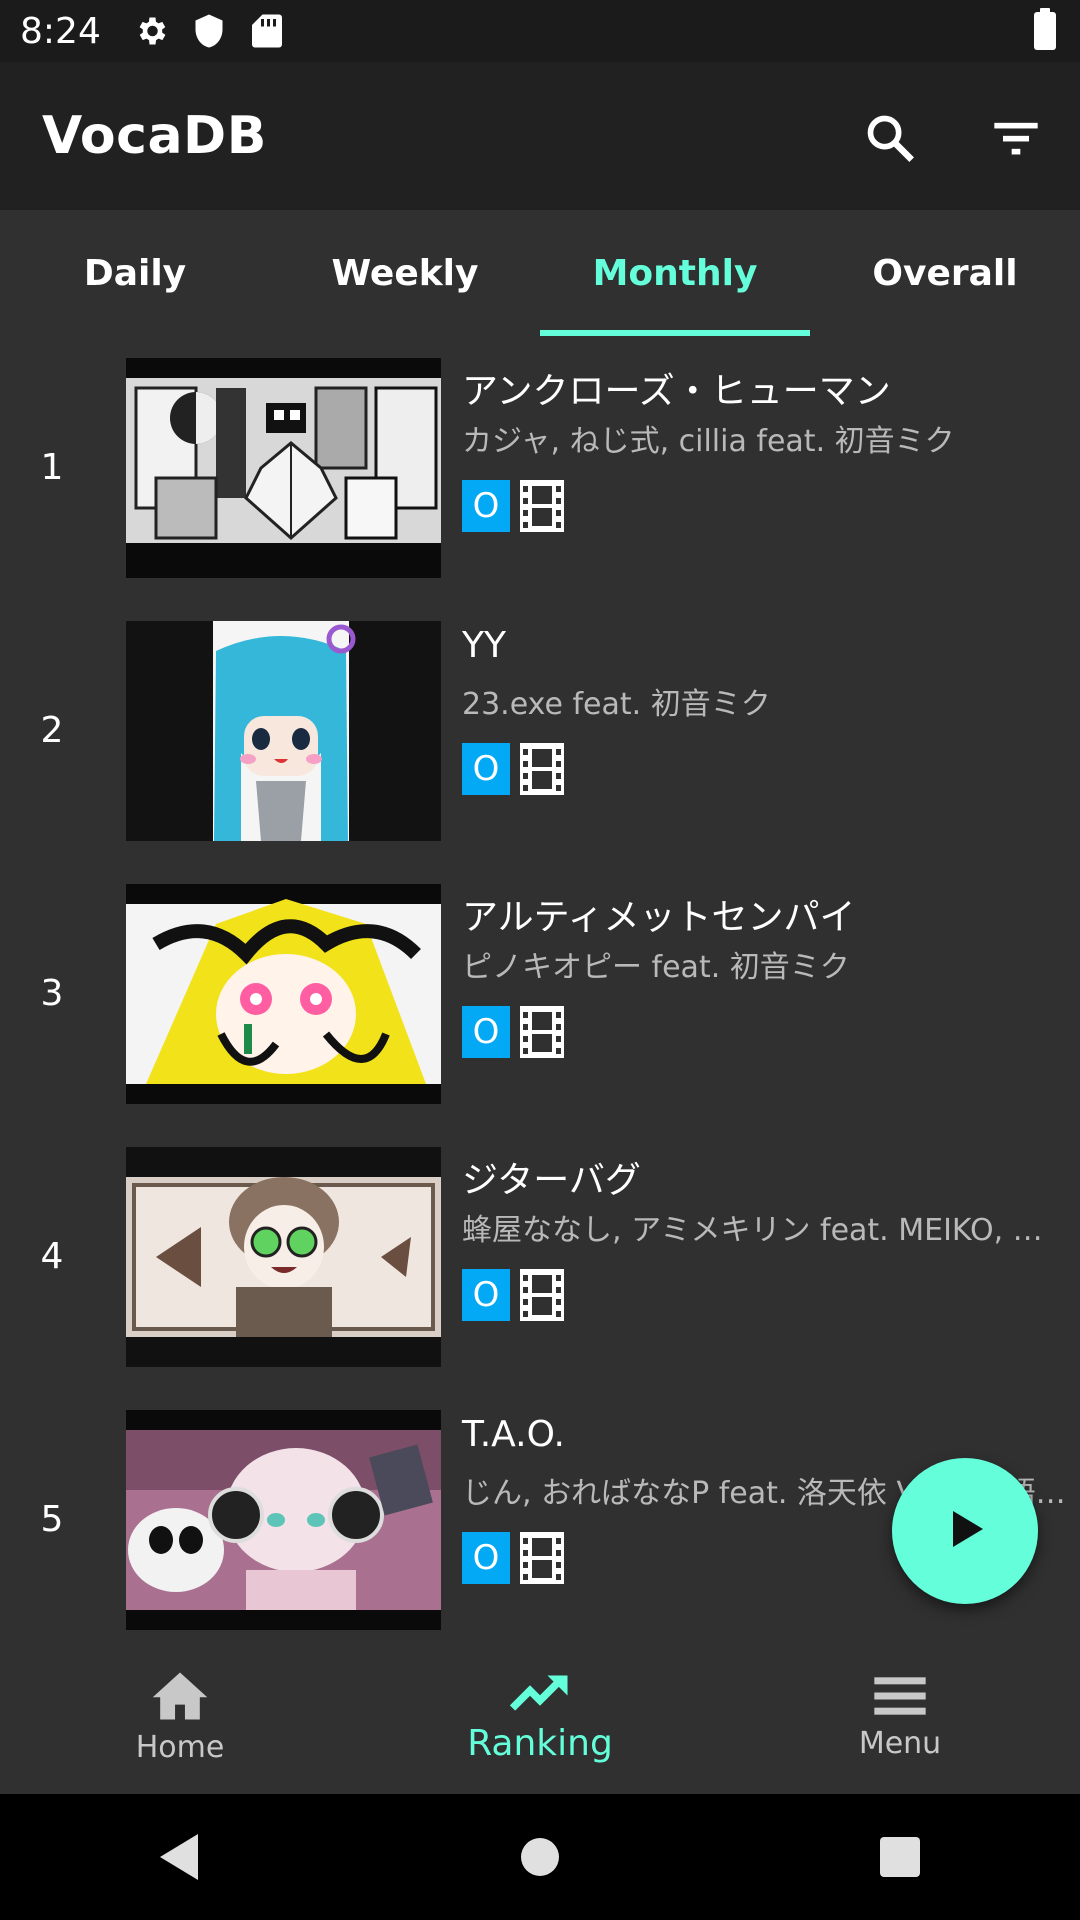  Describe the element at coordinates (900, 1857) in the screenshot. I see `recents-icon` at that location.